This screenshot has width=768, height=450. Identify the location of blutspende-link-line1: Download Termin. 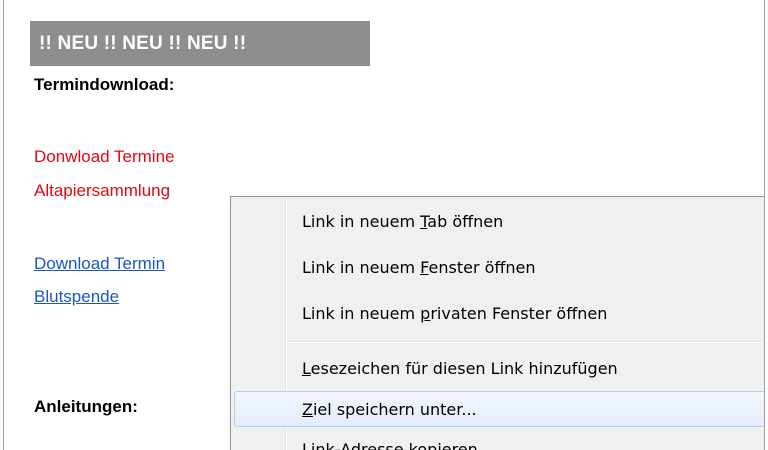
(99, 264).